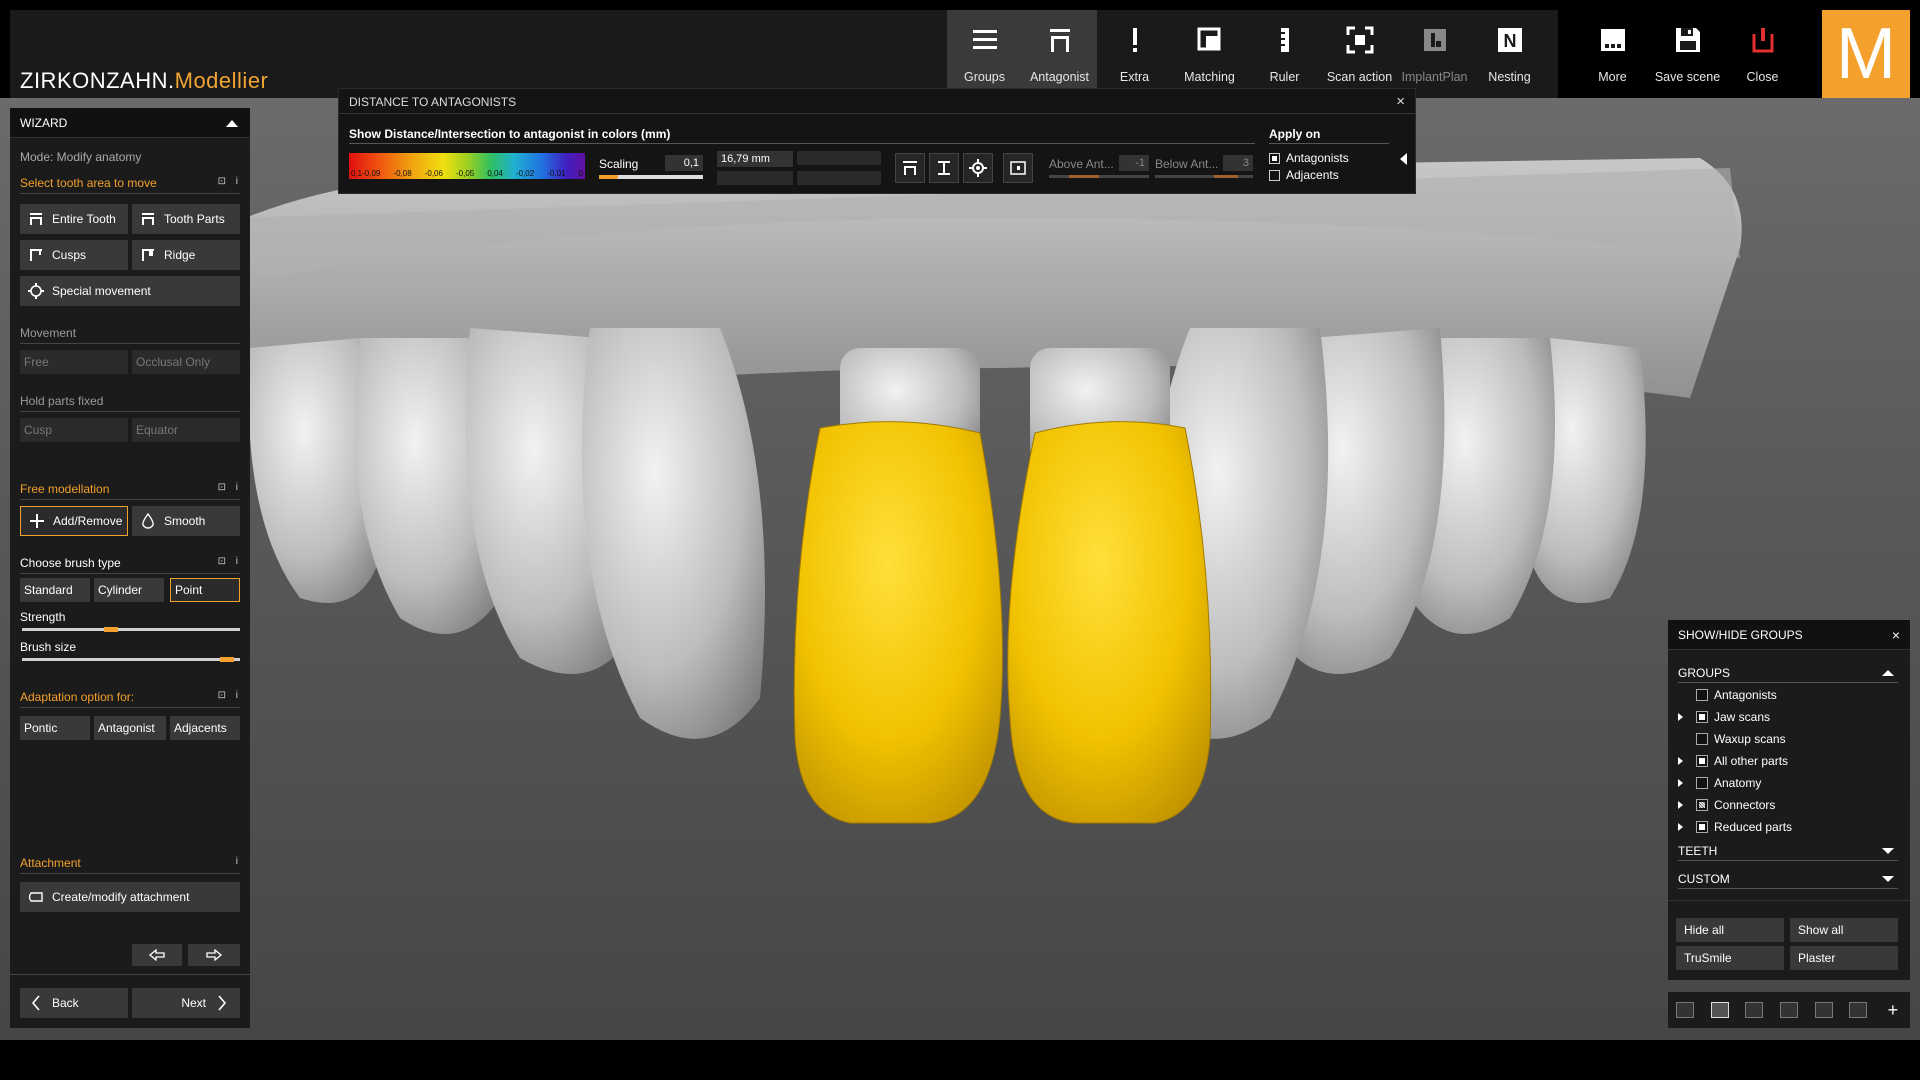 The image size is (1920, 1080). Describe the element at coordinates (186, 430) in the screenshot. I see `equator-button: Equator` at that location.